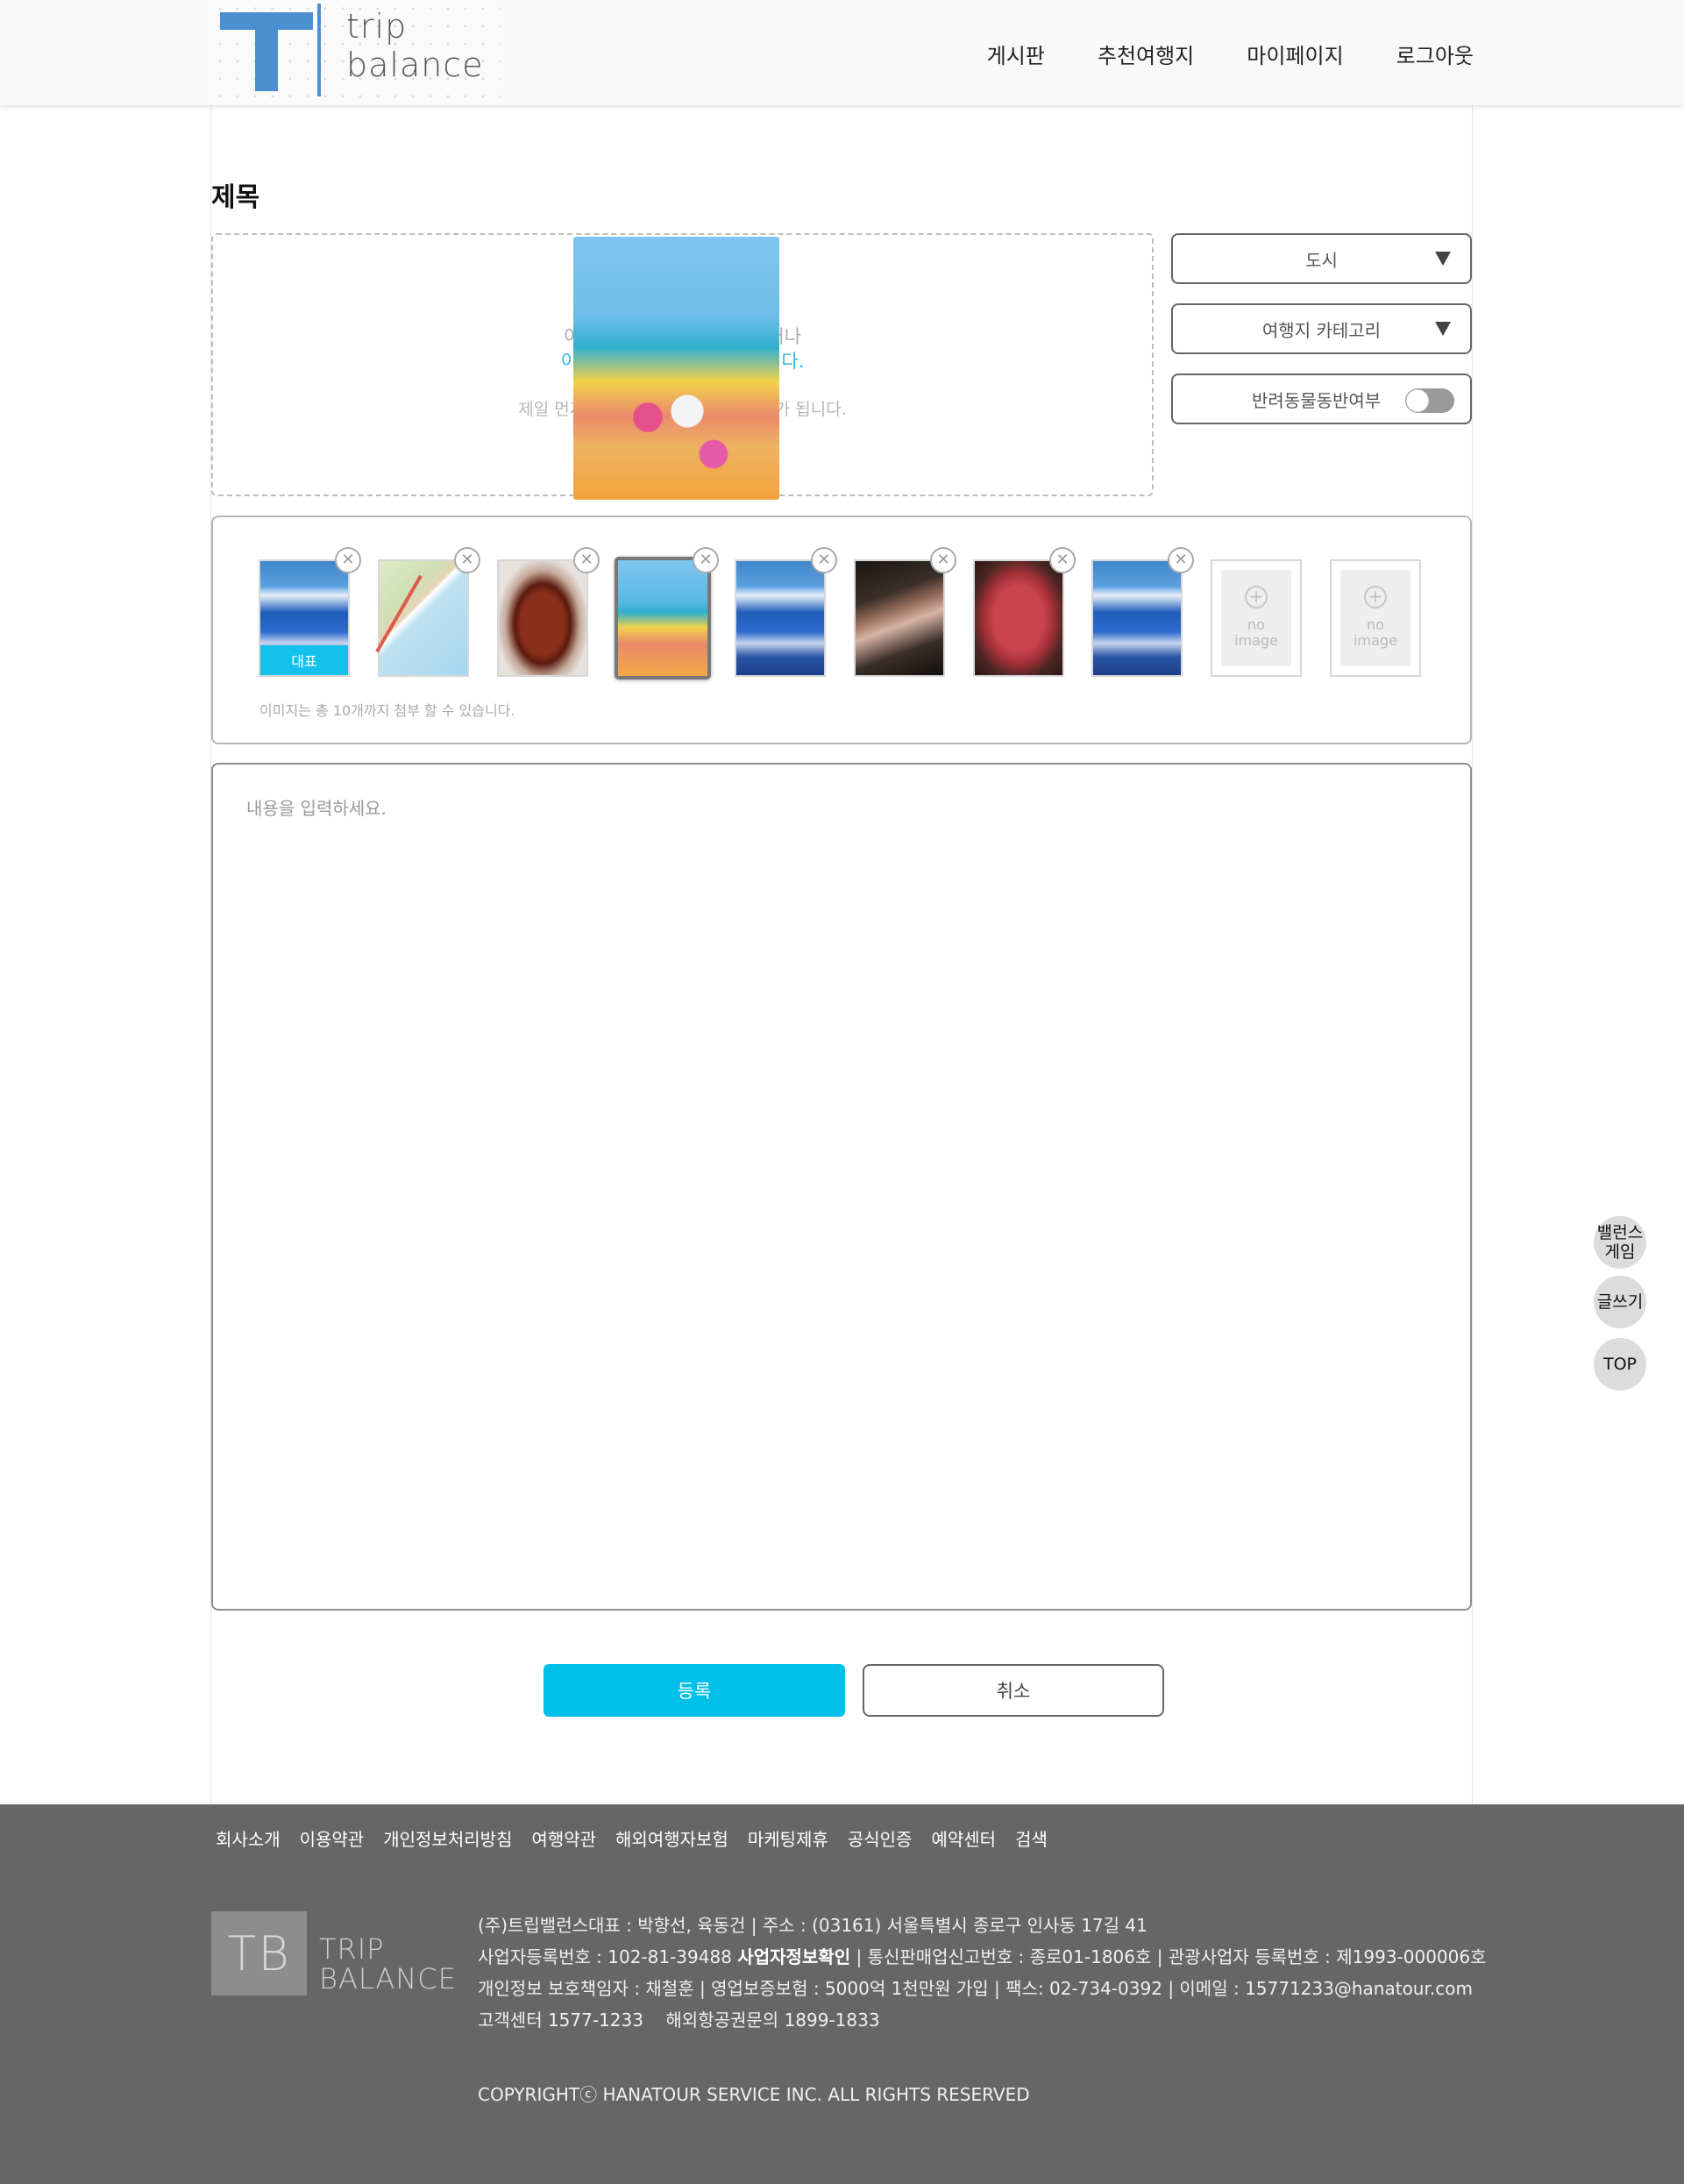  What do you see at coordinates (259, 1953) in the screenshot?
I see `footer-logo-mark: TB` at bounding box center [259, 1953].